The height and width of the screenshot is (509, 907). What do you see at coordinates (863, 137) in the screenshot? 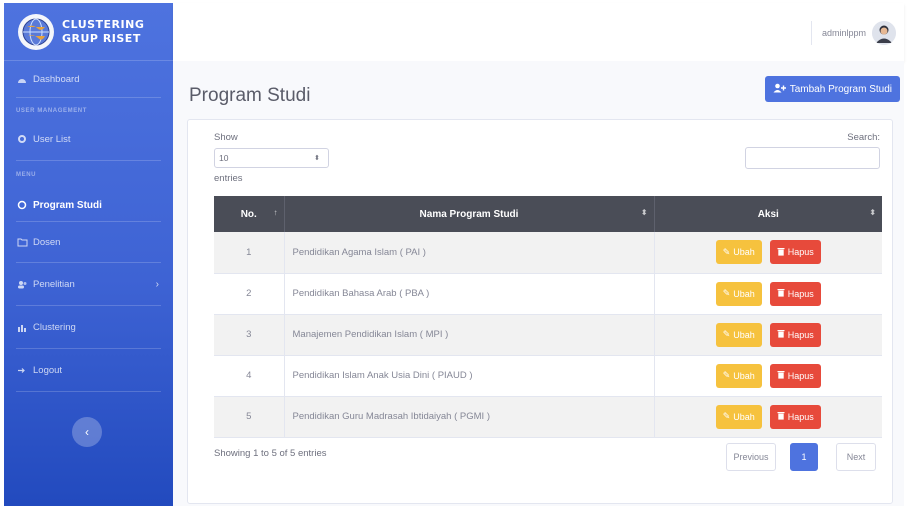
I see `search-label: Search:` at bounding box center [863, 137].